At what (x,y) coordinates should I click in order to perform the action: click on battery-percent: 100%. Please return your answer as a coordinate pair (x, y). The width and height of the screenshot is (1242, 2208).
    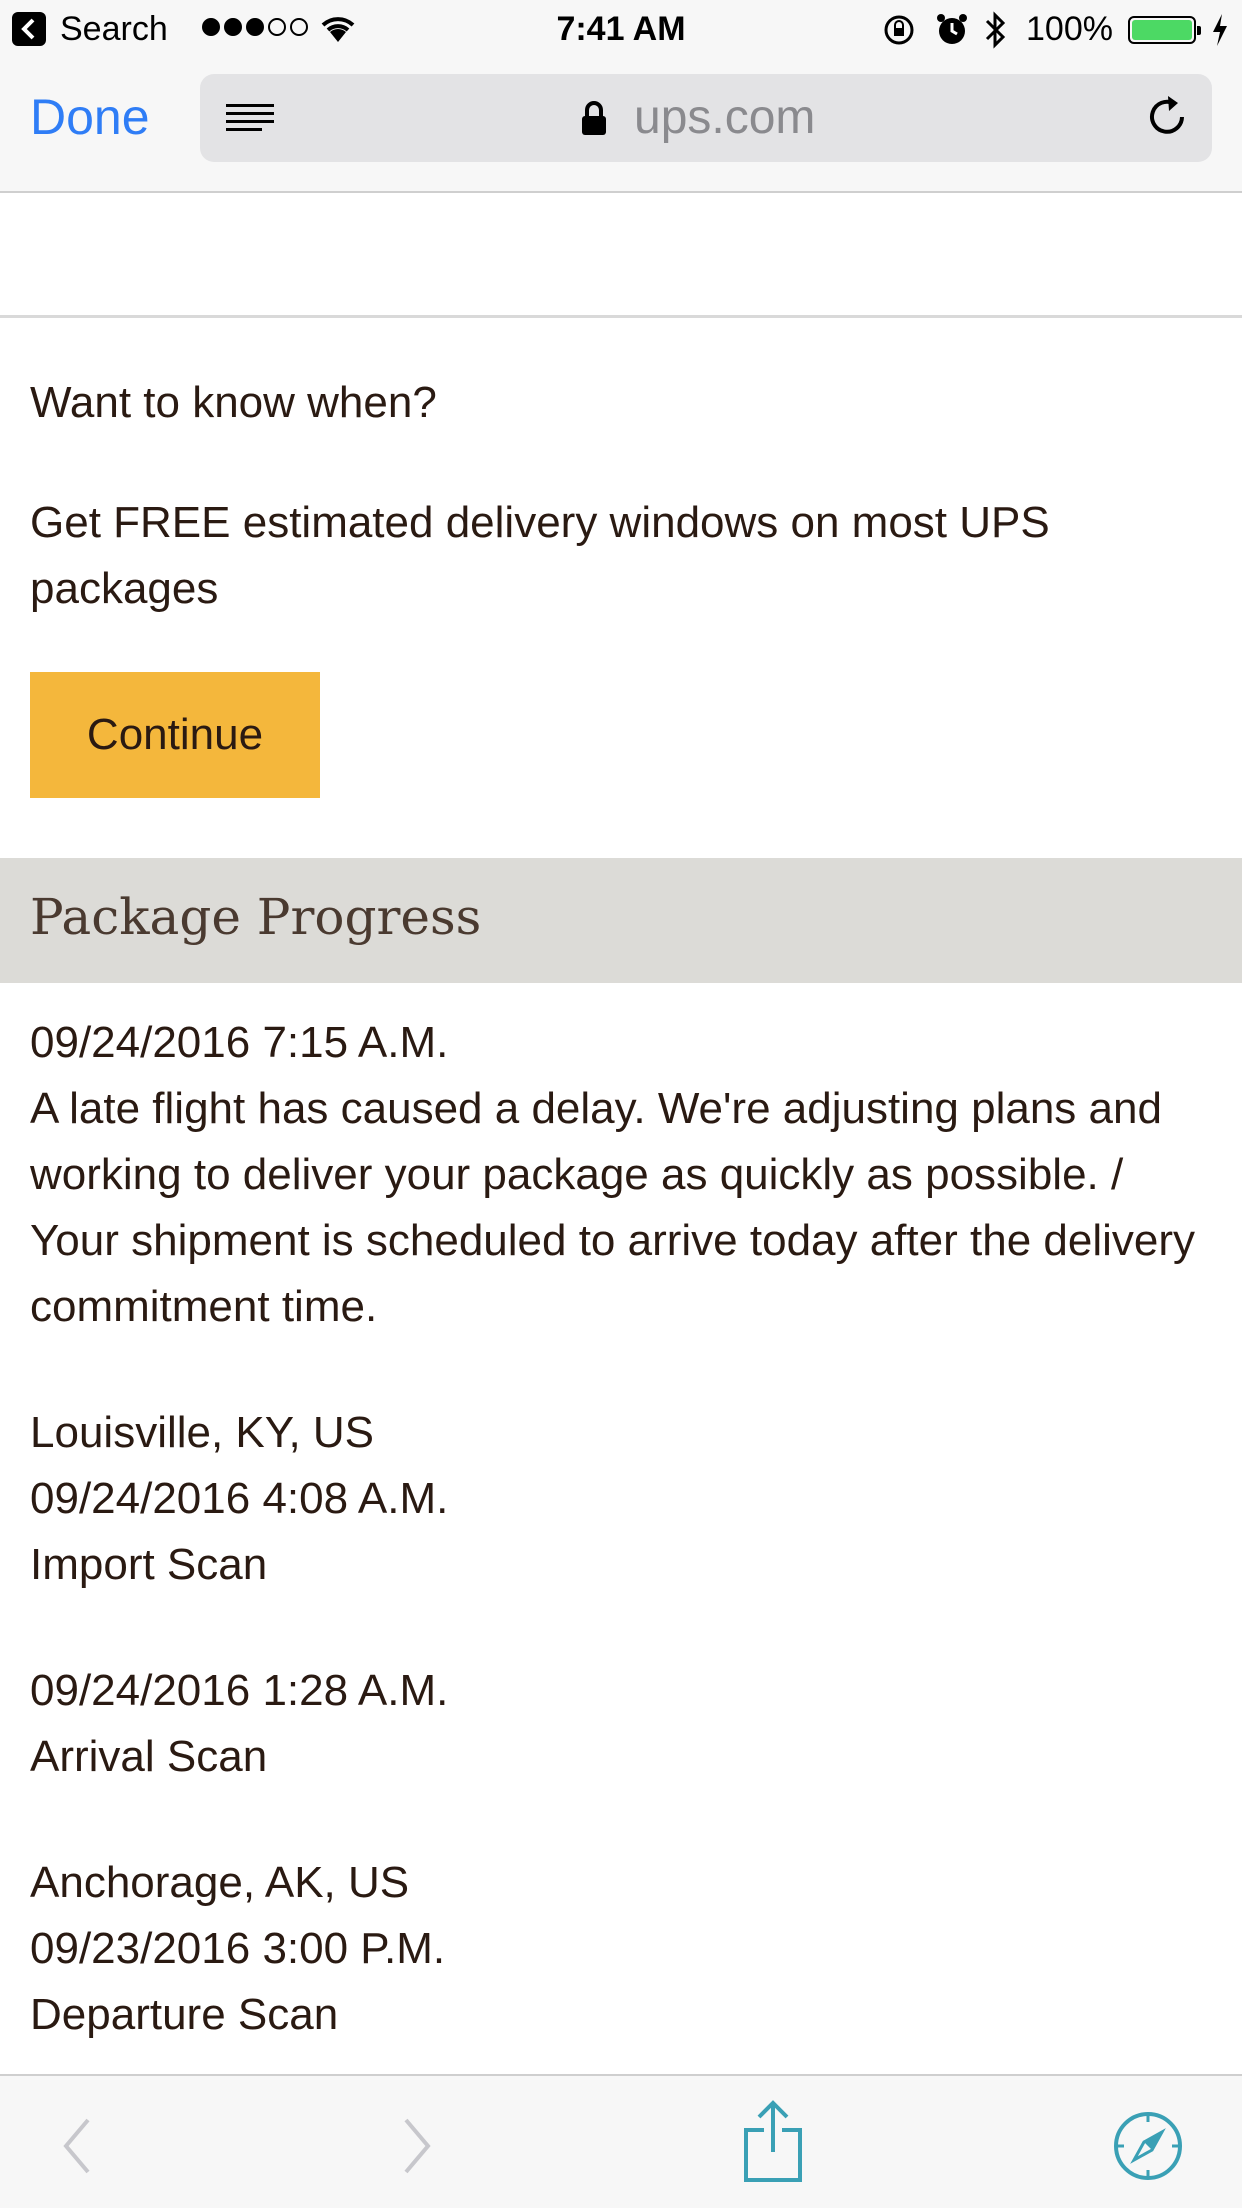
    Looking at the image, I should click on (1069, 29).